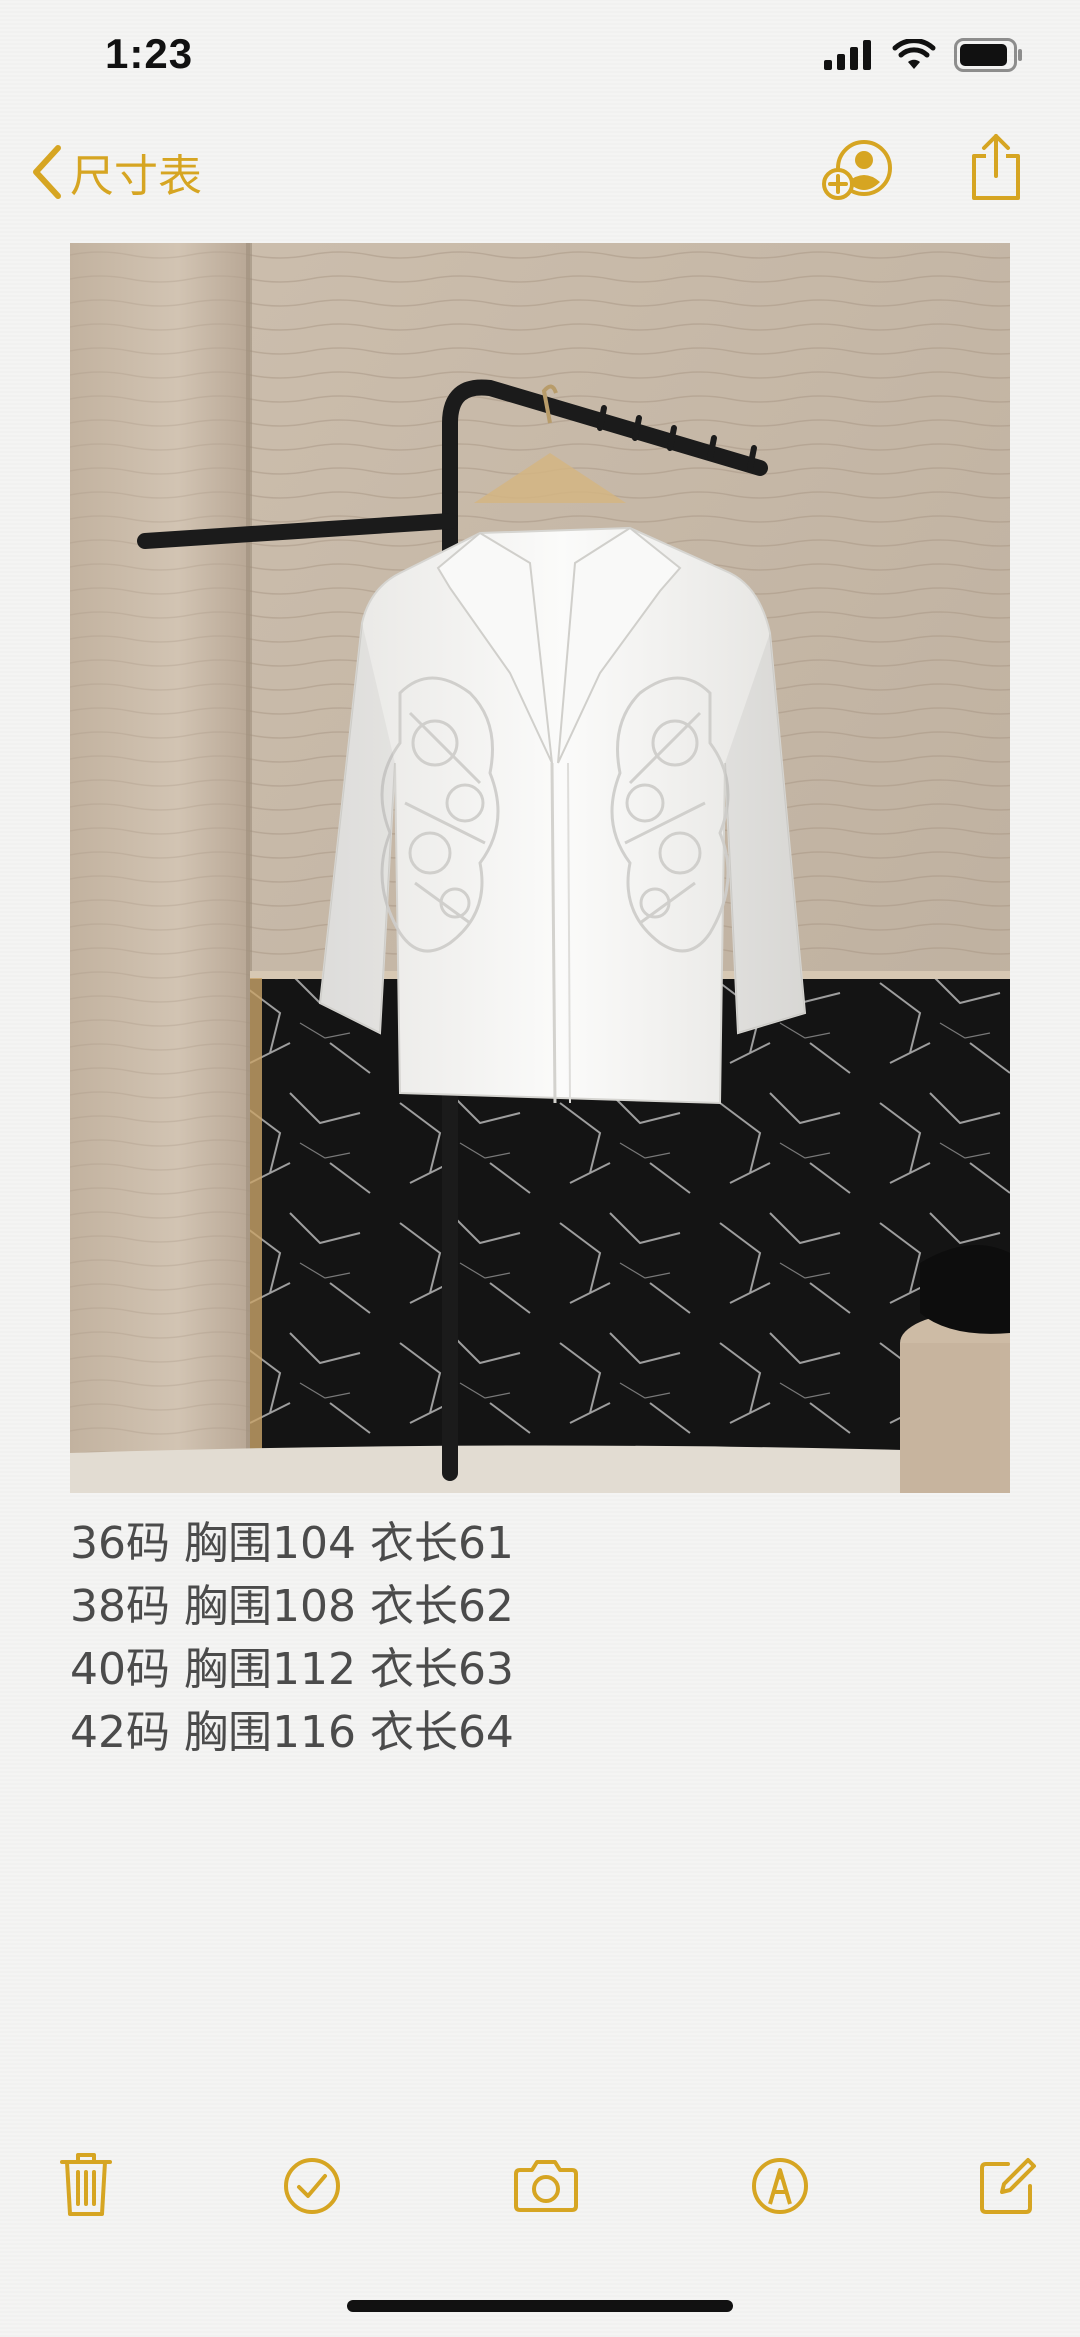 The image size is (1080, 2337). I want to click on status-time: 1:23, so click(149, 53).